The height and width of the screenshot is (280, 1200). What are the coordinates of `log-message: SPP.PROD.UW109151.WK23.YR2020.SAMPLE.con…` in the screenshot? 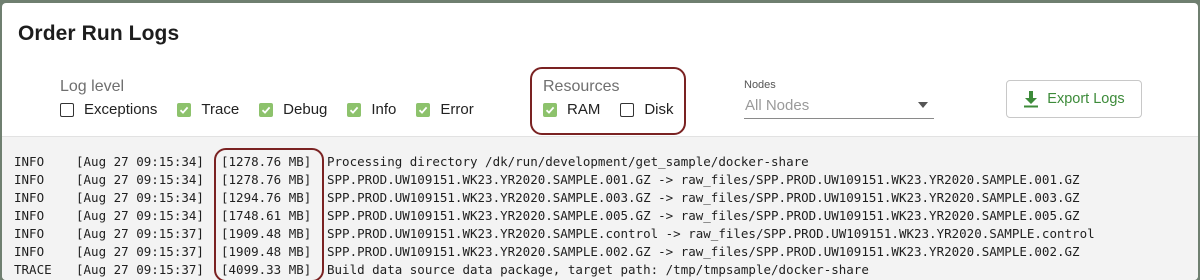 It's located at (711, 233).